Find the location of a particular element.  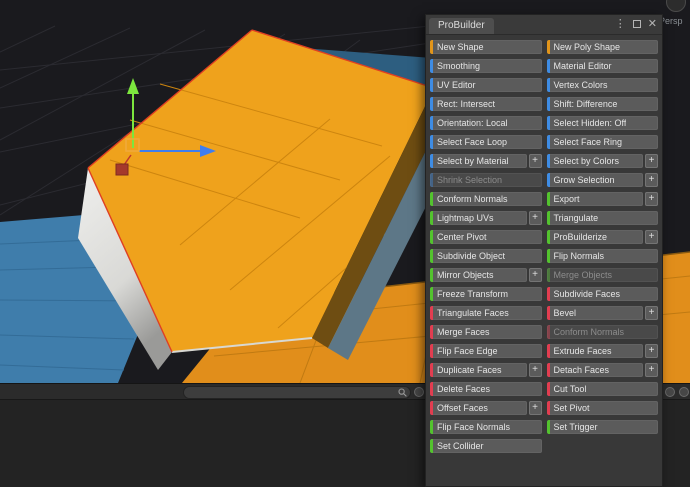

pb-options-button-duplicate-faces: + is located at coordinates (535, 370).